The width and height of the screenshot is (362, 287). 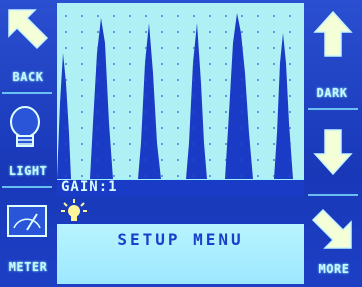 I want to click on light-on-icon, so click(x=74, y=210).